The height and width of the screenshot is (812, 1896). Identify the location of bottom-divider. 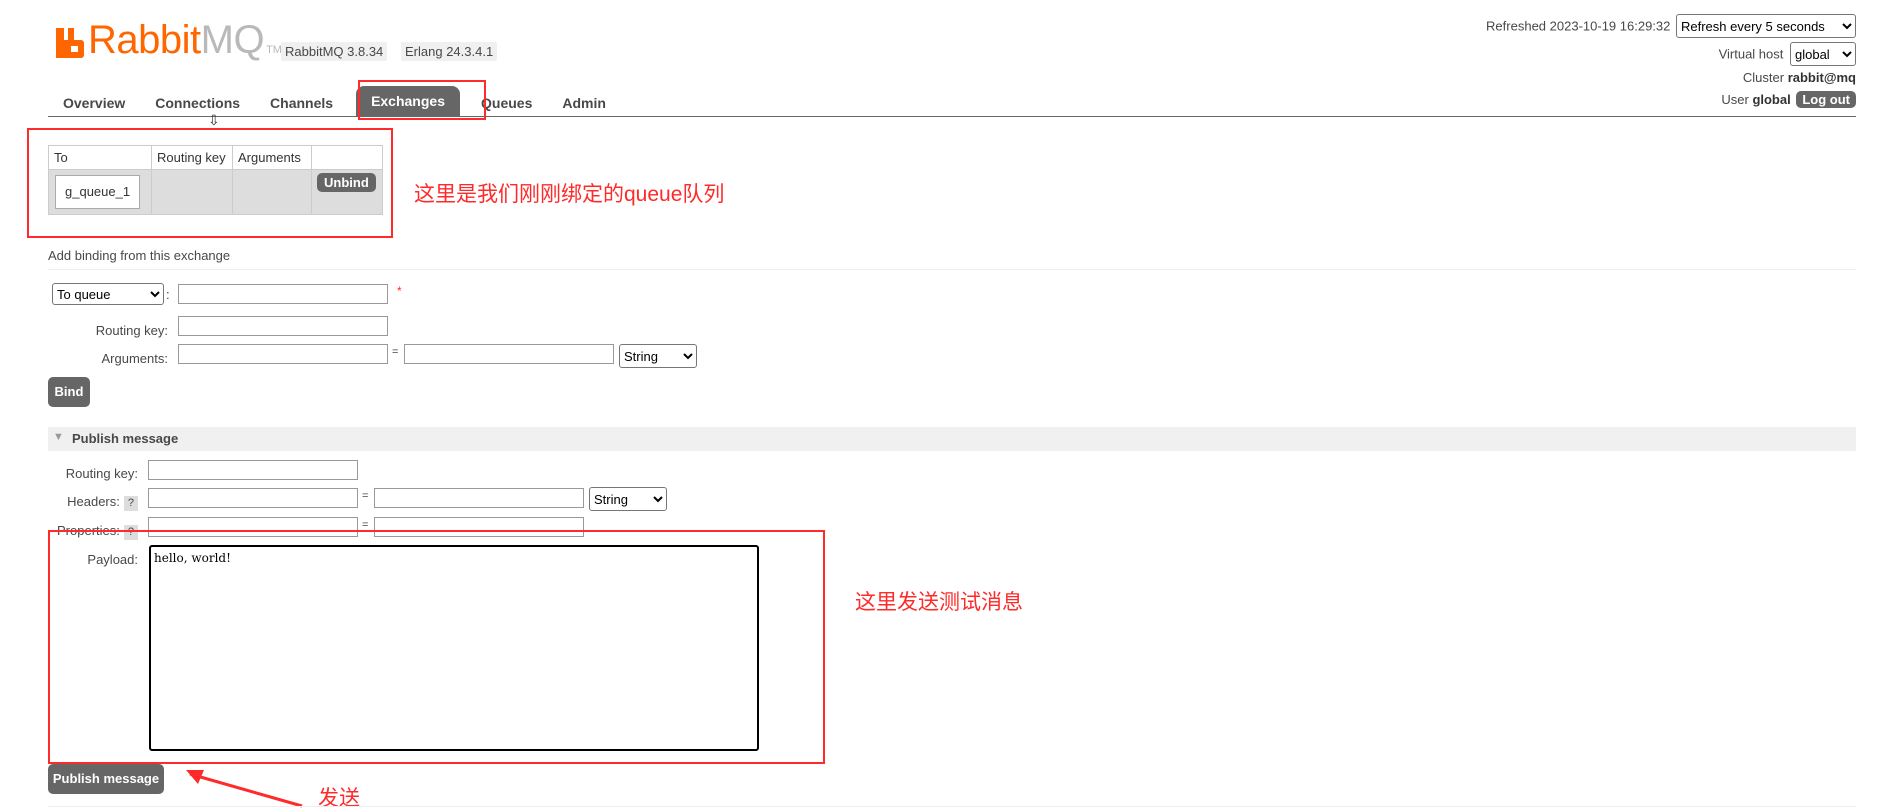
(952, 806).